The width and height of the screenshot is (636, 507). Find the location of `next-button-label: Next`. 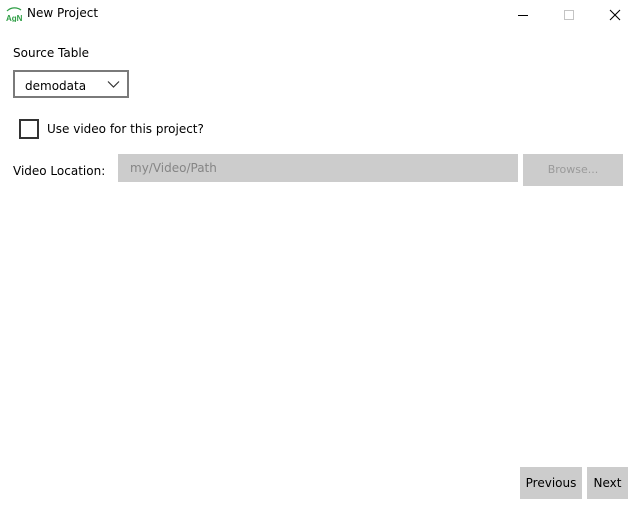

next-button-label: Next is located at coordinates (607, 483).